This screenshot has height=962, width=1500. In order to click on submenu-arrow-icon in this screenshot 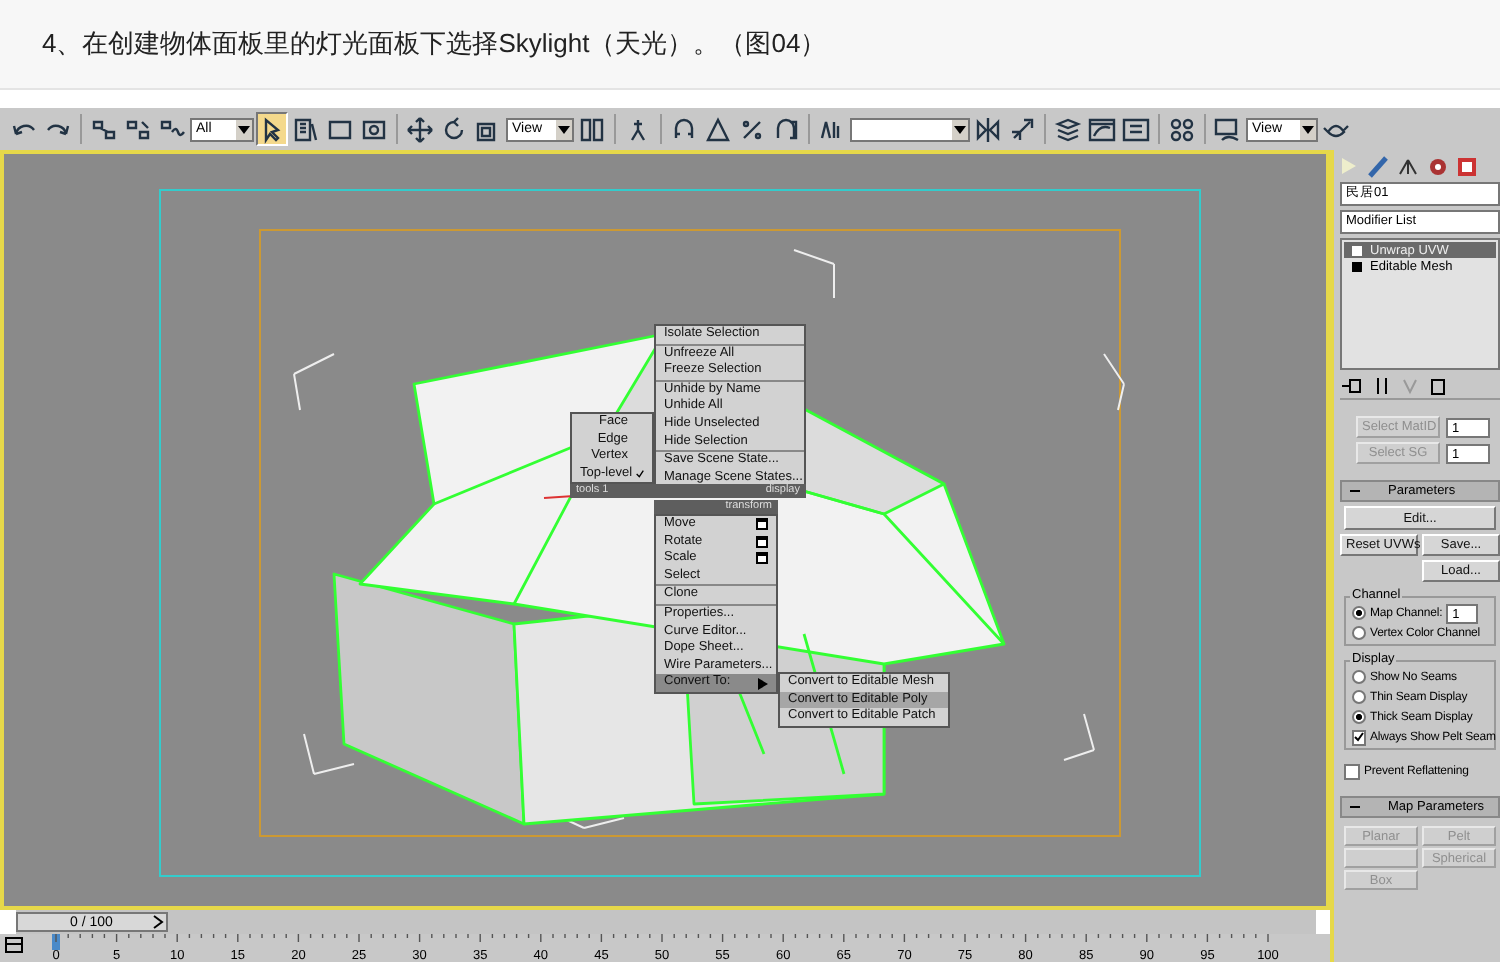, I will do `click(763, 683)`.